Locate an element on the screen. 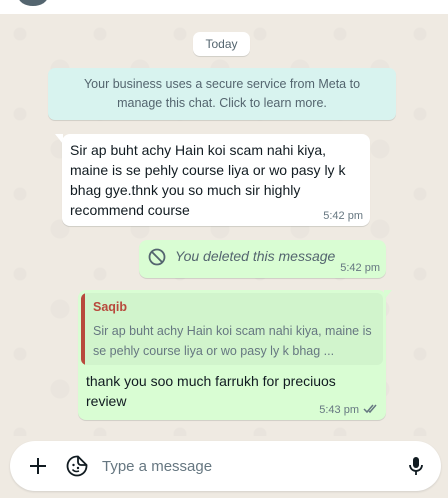 Image resolution: width=448 pixels, height=498 pixels. avatar is located at coordinates (33, 3).